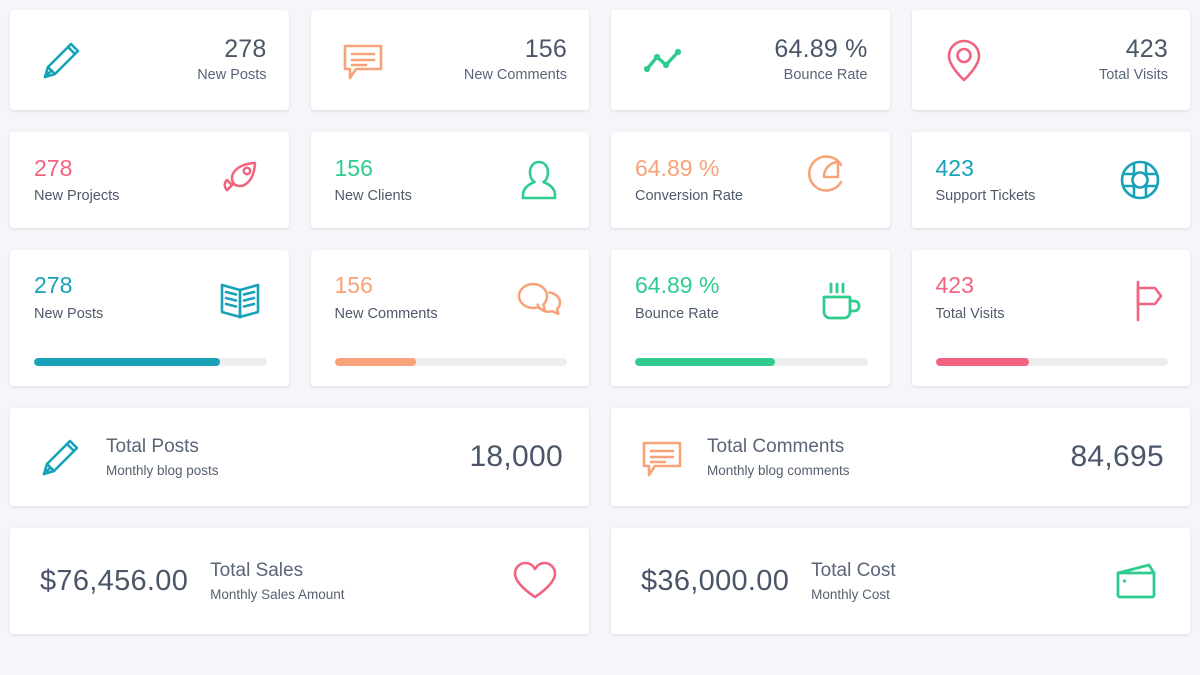 This screenshot has width=1200, height=675. Describe the element at coordinates (1141, 301) in the screenshot. I see `signpost-icon` at that location.